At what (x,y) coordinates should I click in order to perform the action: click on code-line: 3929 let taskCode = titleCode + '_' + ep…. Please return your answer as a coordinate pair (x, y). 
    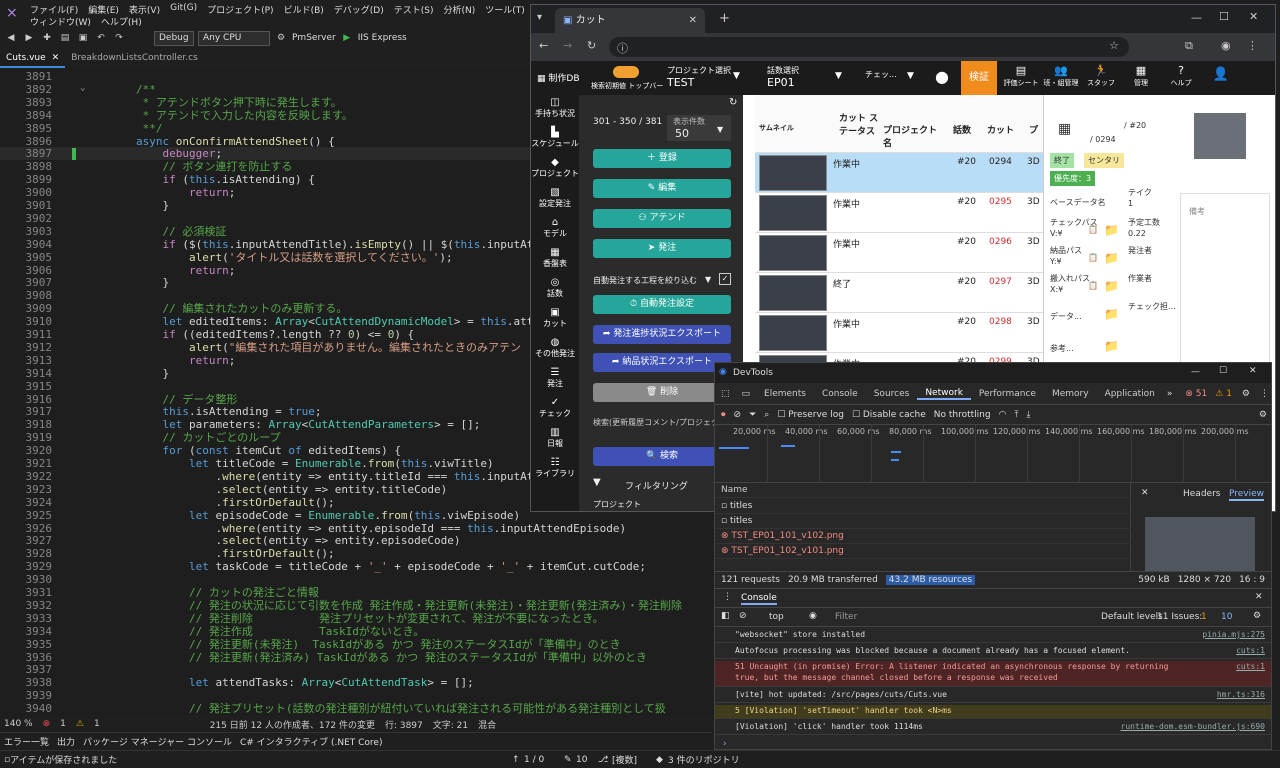
    Looking at the image, I should click on (356, 566).